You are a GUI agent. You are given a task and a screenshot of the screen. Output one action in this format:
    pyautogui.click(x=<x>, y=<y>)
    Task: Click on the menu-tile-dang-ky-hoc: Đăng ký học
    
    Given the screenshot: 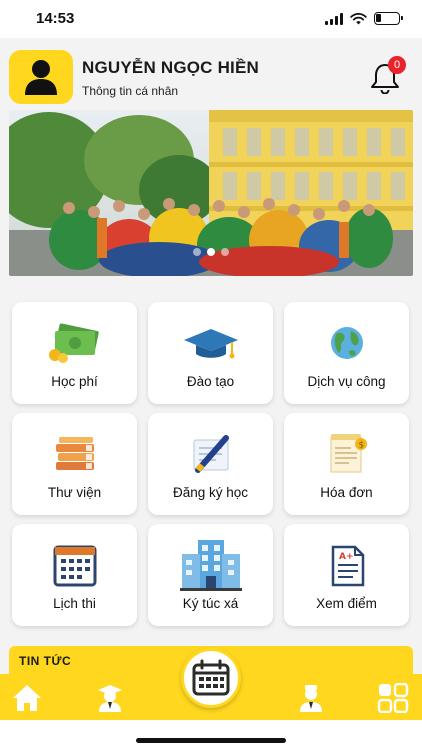 What is the action you would take?
    pyautogui.click(x=210, y=464)
    